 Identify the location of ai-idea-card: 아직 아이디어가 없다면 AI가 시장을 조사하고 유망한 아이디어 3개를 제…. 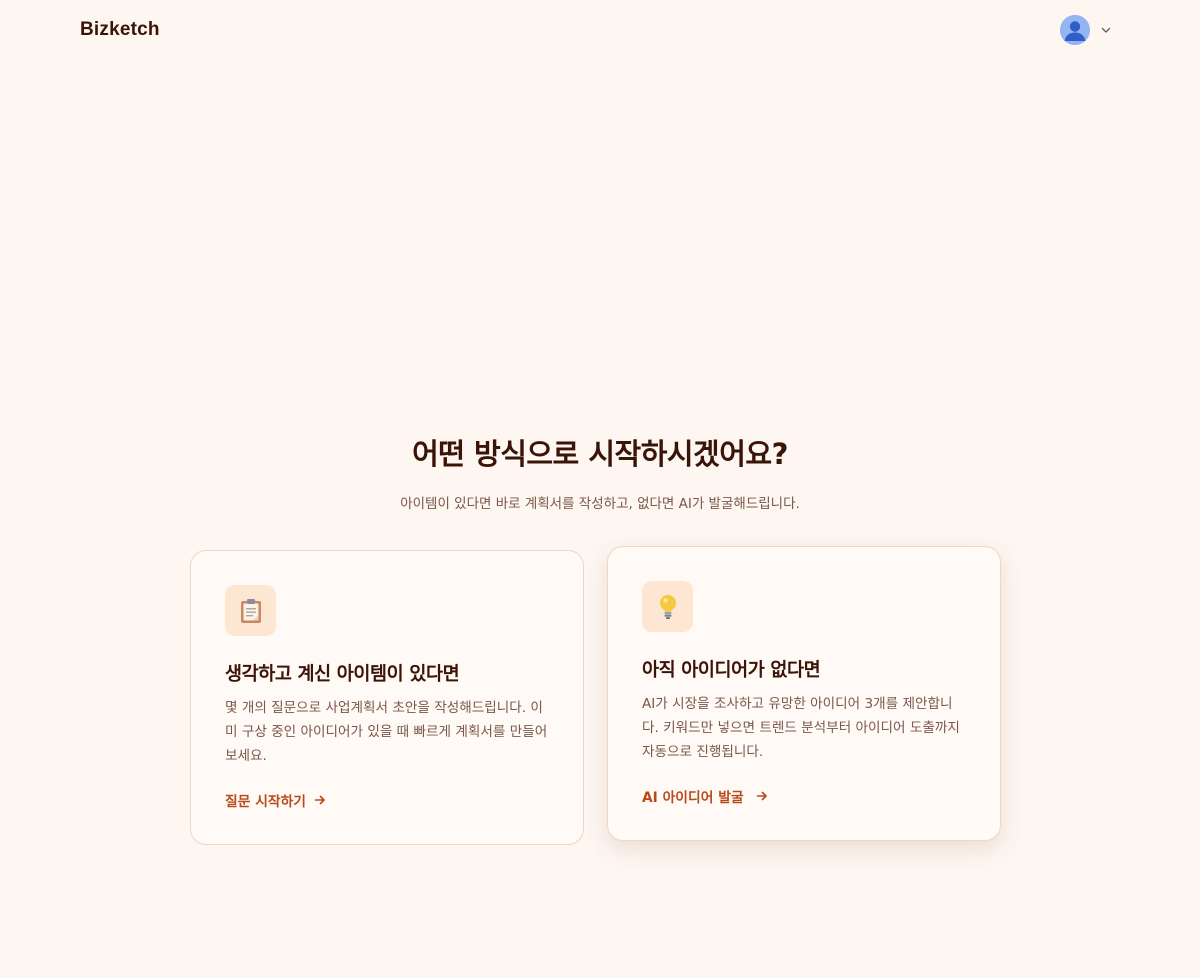
(804, 693).